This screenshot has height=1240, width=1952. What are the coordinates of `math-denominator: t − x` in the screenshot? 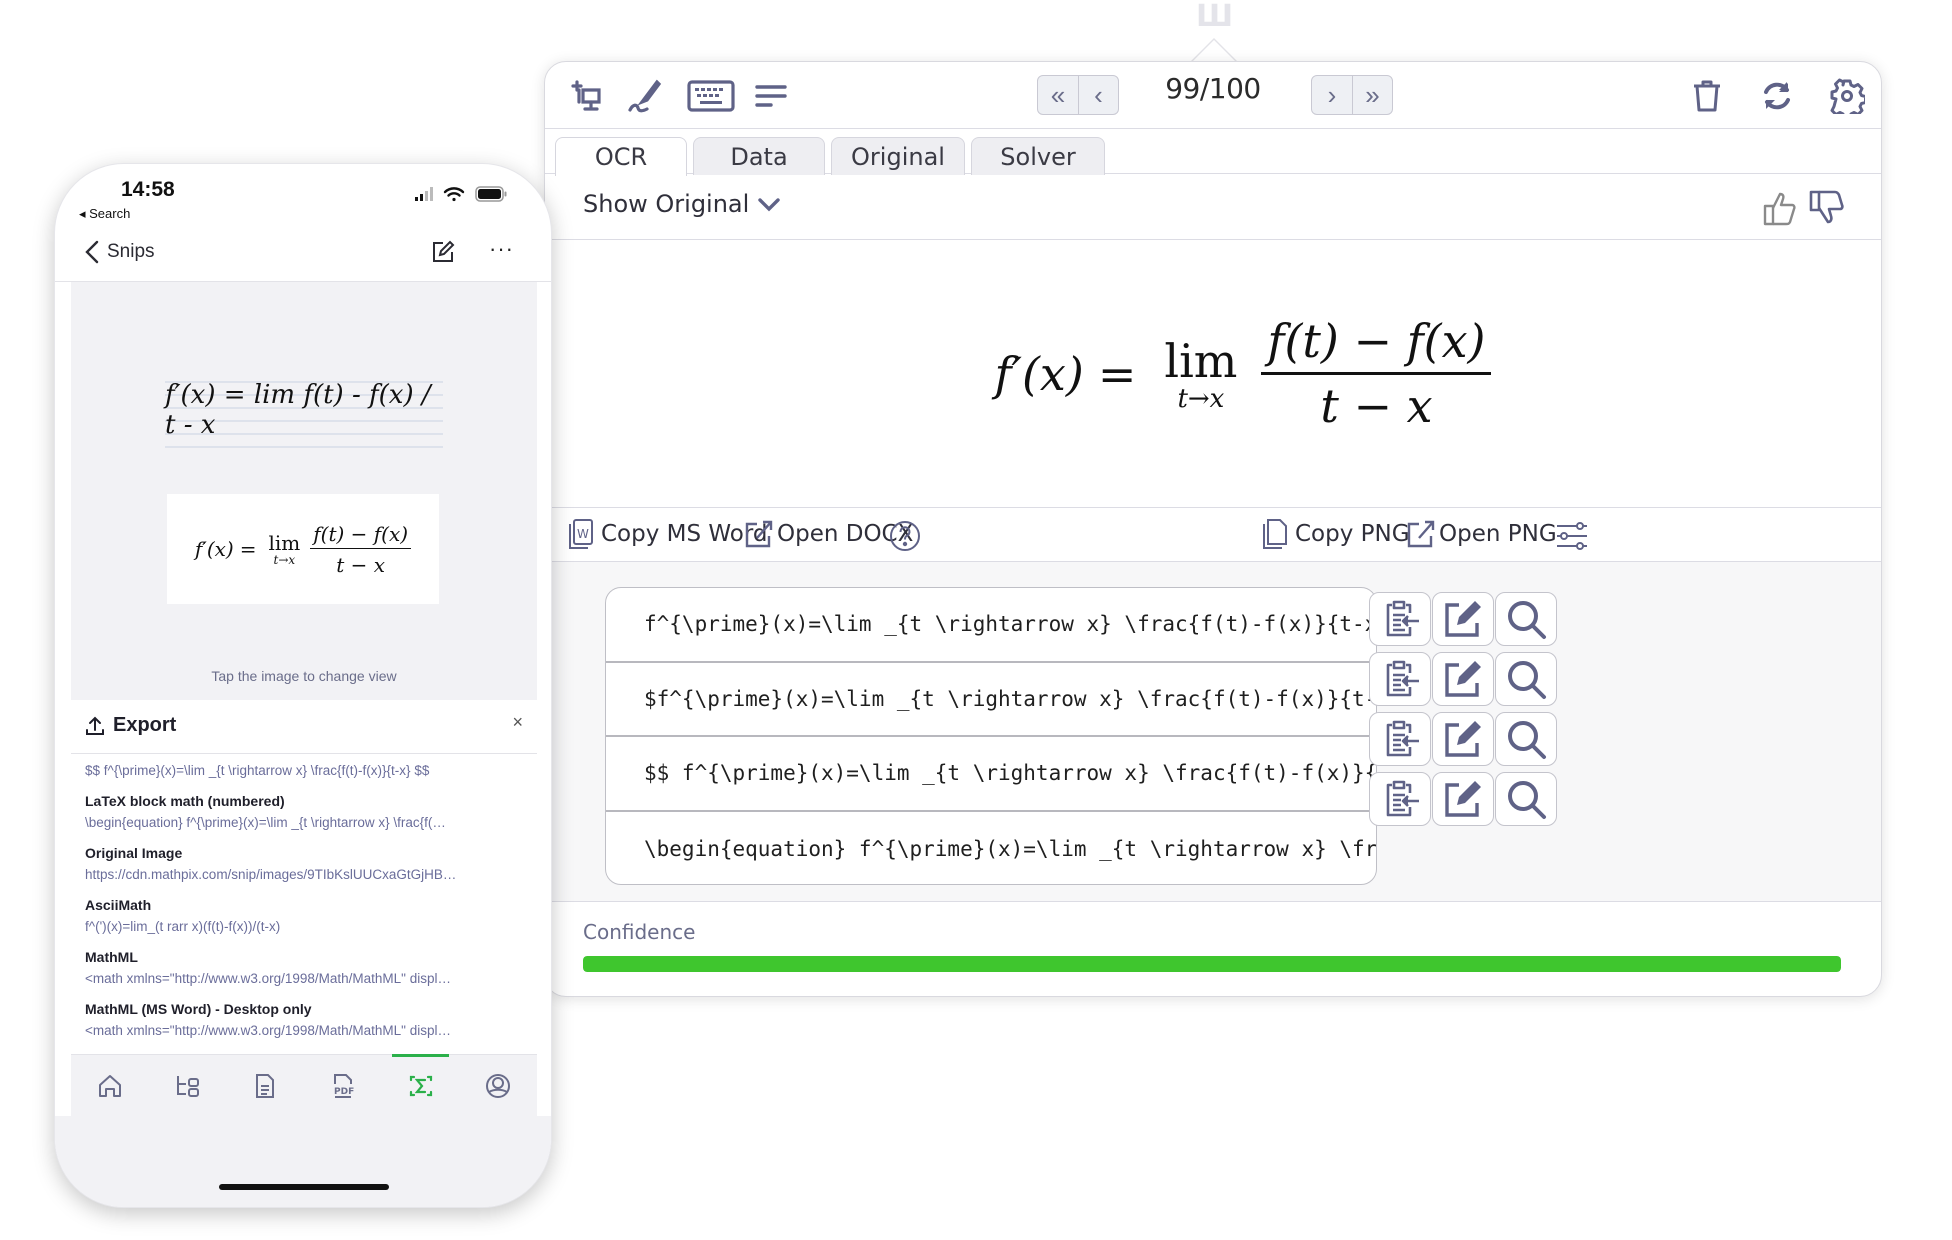 It's located at (361, 564).